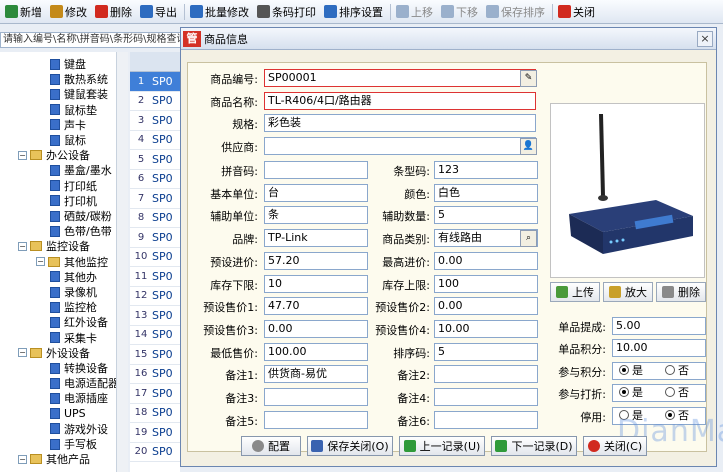 This screenshot has width=723, height=472. Describe the element at coordinates (350, 446) in the screenshot. I see `save-close-button: 保存关闭(O)` at that location.